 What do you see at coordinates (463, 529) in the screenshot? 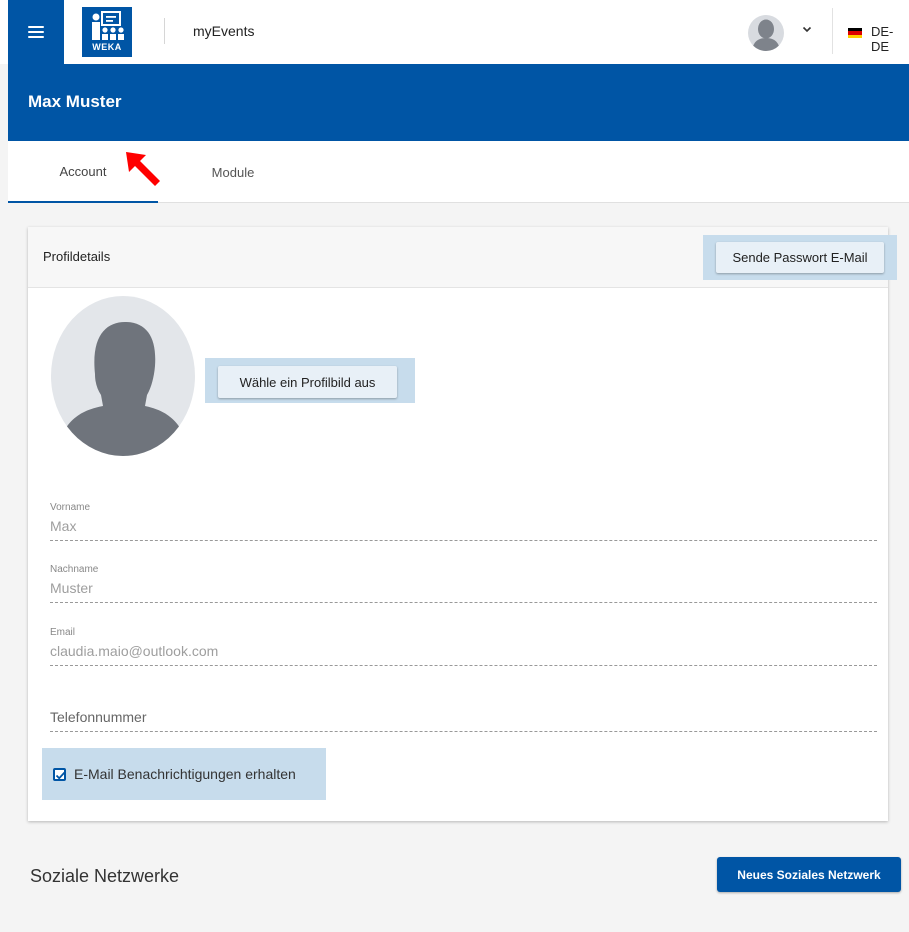
I see `firstname-value: Max` at bounding box center [463, 529].